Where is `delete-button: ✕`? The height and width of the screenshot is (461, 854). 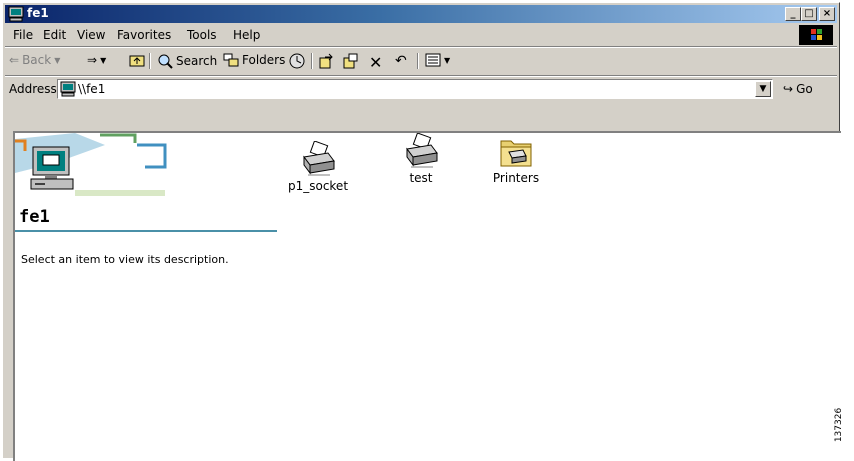
delete-button: ✕ is located at coordinates (375, 62).